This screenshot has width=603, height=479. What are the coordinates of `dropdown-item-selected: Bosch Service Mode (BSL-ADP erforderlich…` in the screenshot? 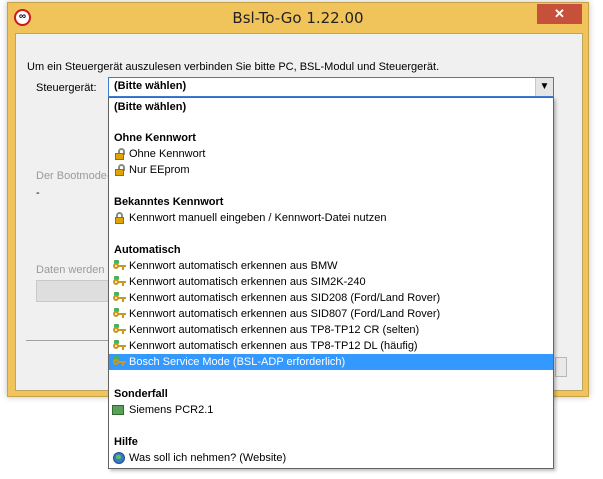 It's located at (331, 362).